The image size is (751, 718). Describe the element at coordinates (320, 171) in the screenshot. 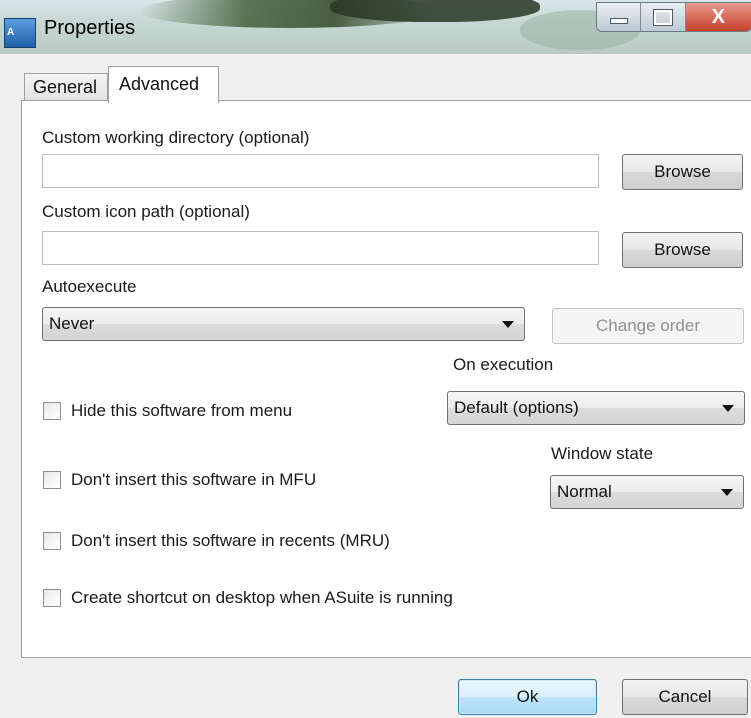

I see `working-dir-input` at that location.